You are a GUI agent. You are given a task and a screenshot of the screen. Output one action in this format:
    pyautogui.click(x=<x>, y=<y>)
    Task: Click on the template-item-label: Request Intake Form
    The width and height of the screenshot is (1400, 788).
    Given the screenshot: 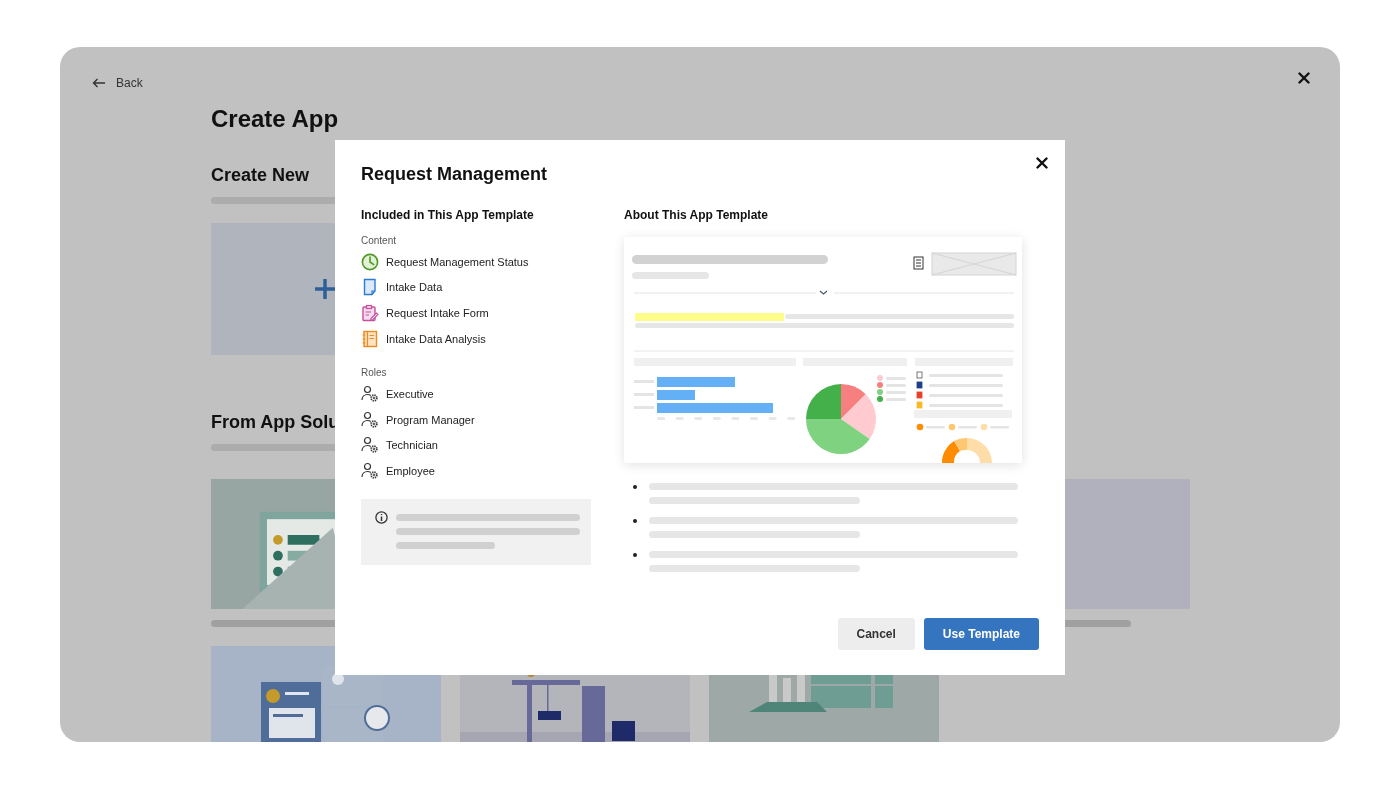 What is the action you would take?
    pyautogui.click(x=437, y=313)
    